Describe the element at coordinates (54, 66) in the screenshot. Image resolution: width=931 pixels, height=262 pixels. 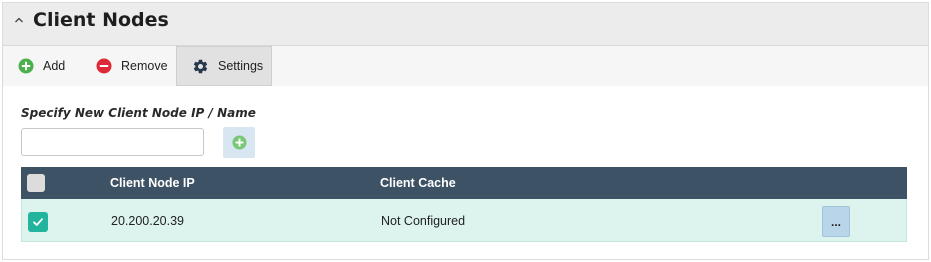
I see `add-button-label: Add` at that location.